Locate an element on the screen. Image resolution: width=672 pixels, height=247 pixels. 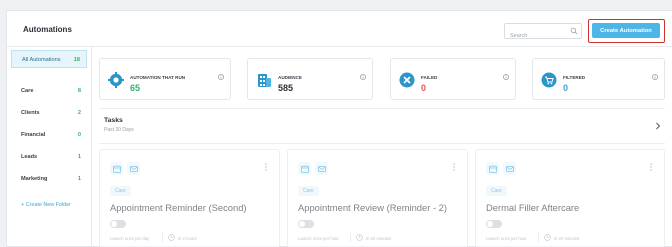
automation-title: Appointment Review (Reminder - 2) is located at coordinates (373, 207).